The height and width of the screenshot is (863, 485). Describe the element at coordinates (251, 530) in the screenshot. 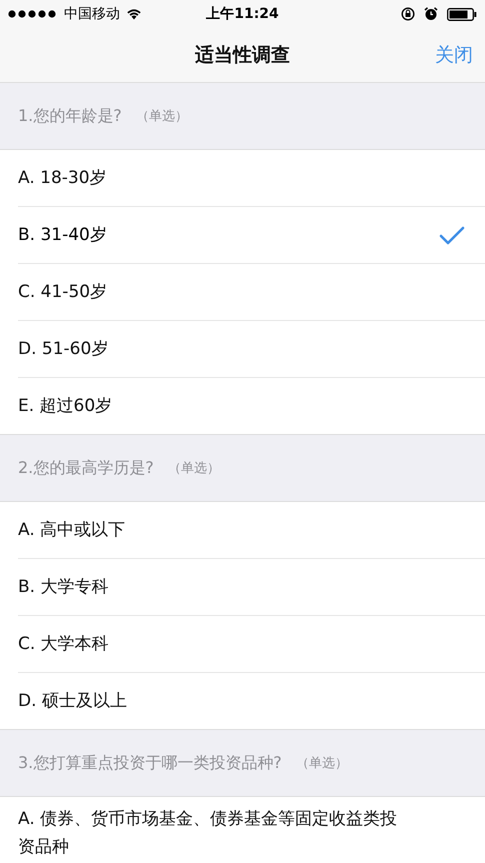

I see `option-item: A. 高中或以下` at that location.